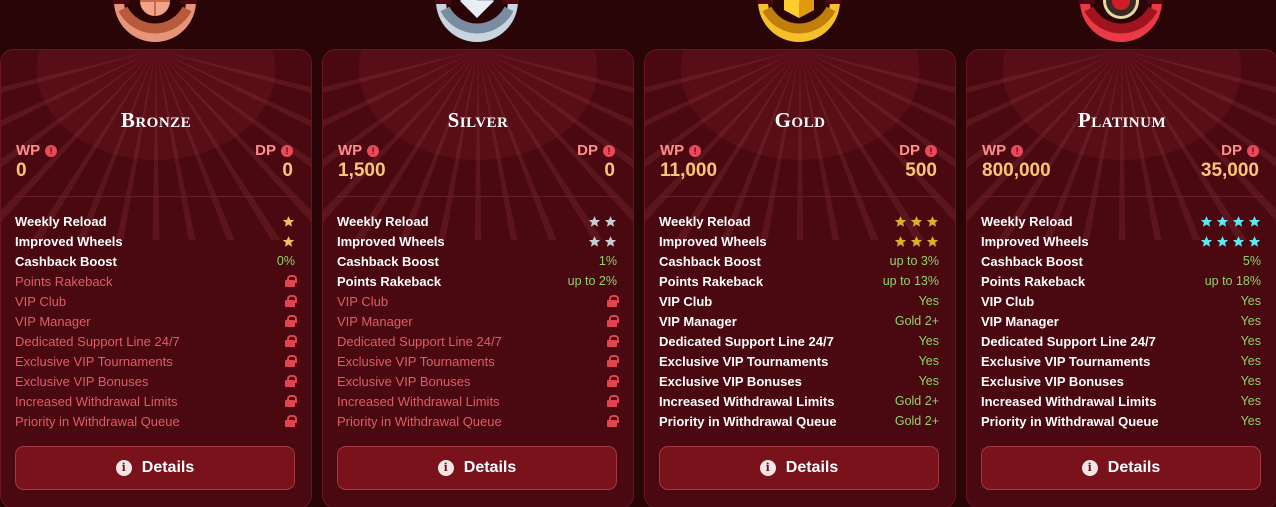 This screenshot has height=507, width=1276. I want to click on perk-row: Points Rakeback, so click(156, 281).